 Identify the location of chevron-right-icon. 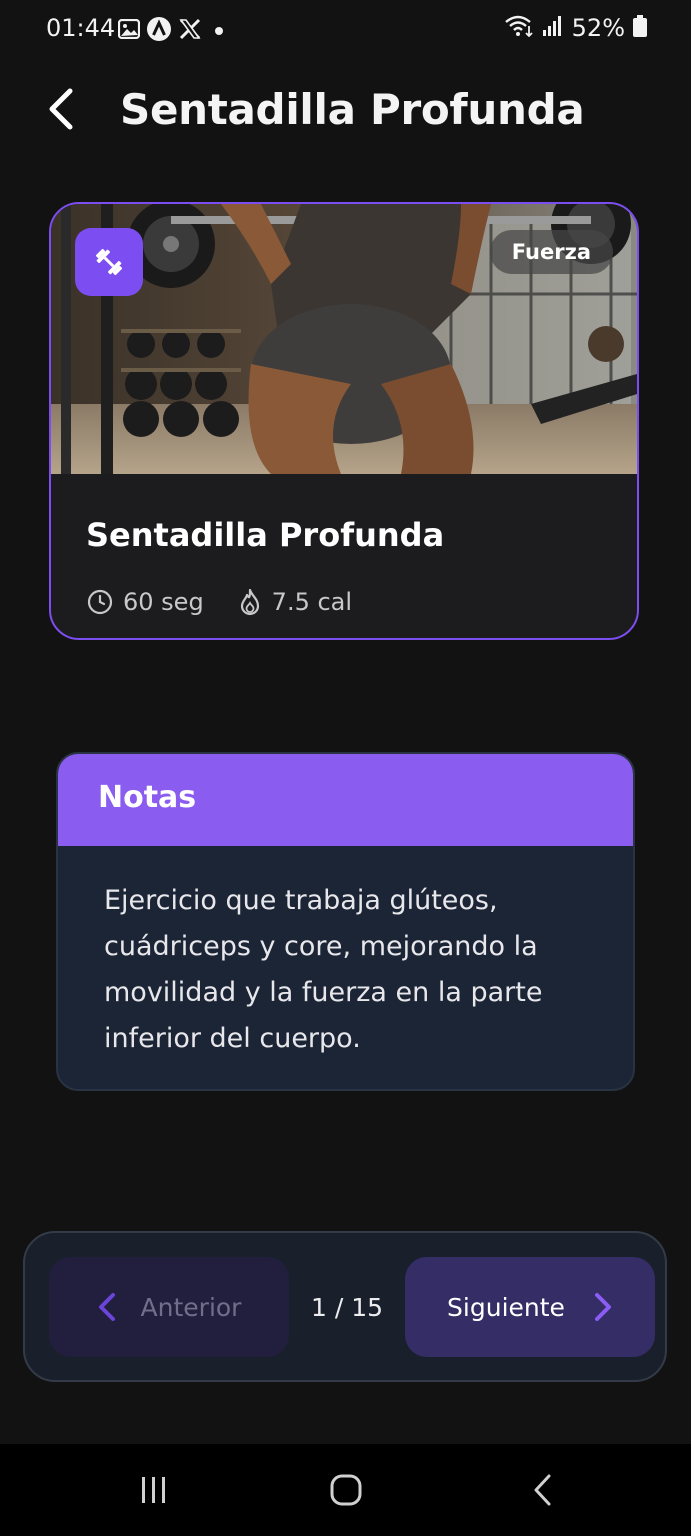
(602, 1307).